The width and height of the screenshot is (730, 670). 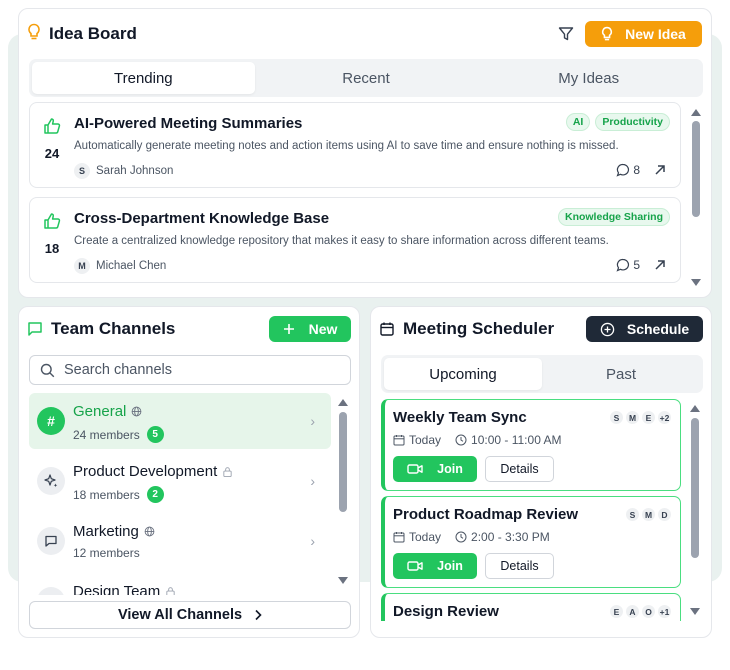 I want to click on tab-past: Past, so click(x=621, y=374).